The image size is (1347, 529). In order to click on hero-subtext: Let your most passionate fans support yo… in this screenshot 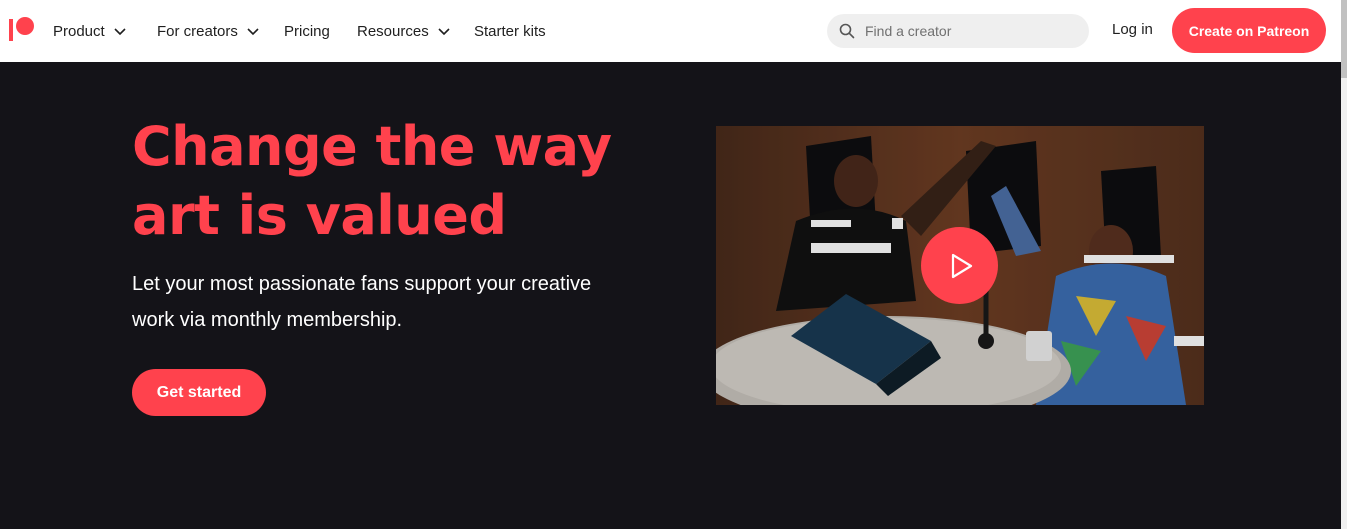, I will do `click(362, 302)`.